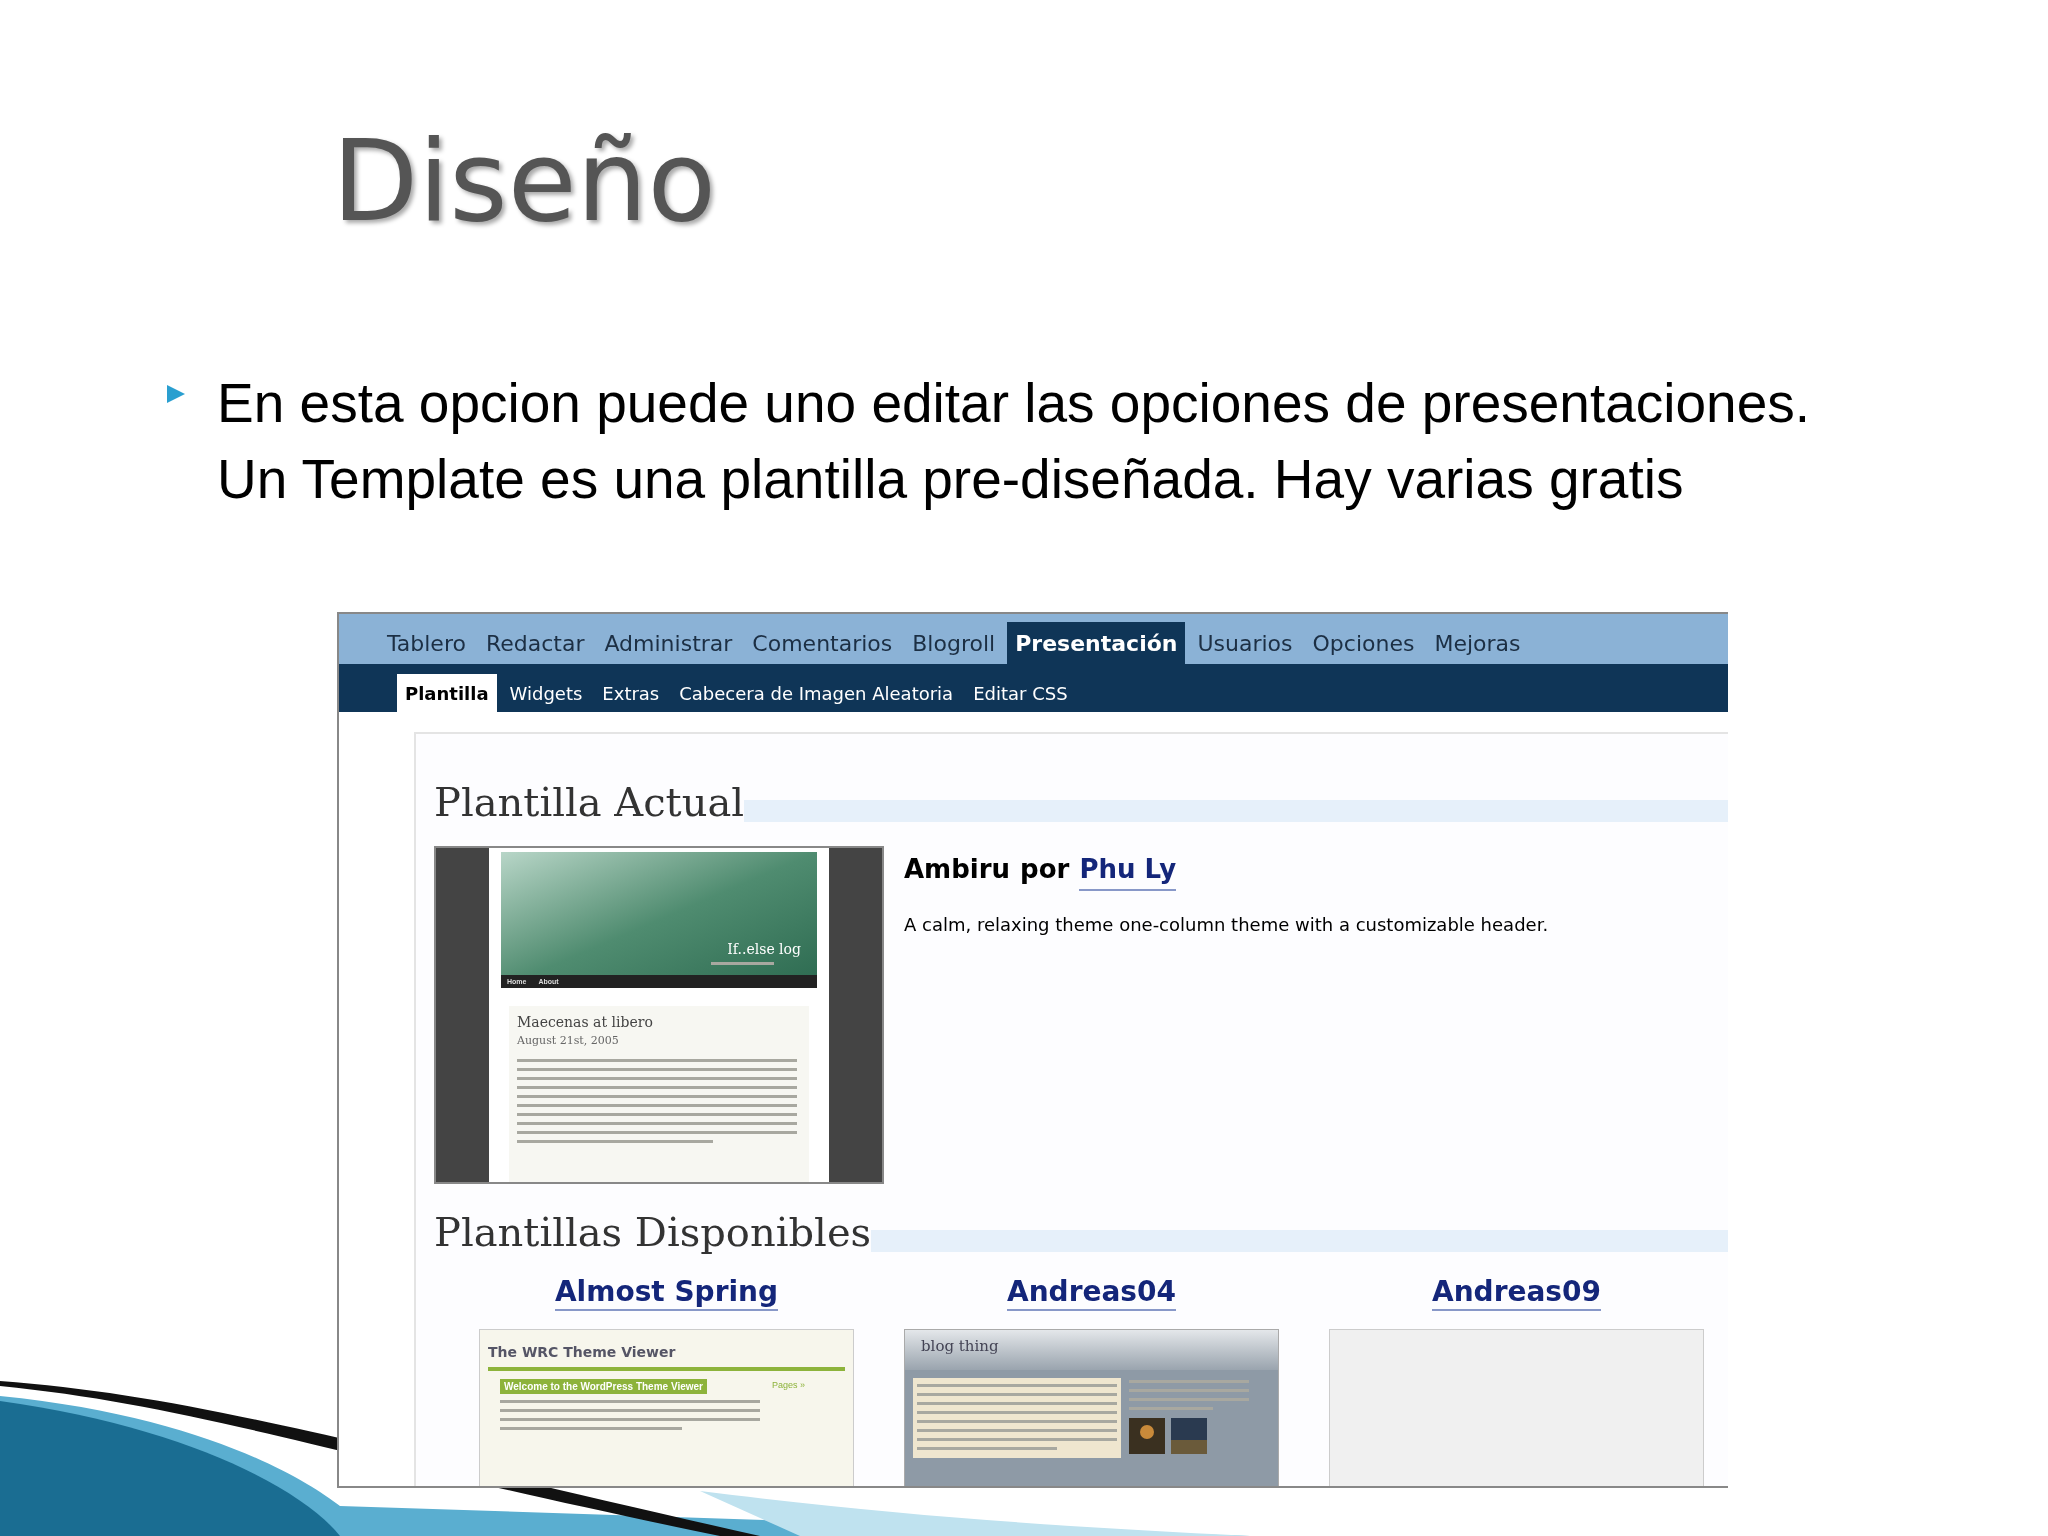 This screenshot has width=2048, height=1536. I want to click on submenu-tab: Widgets, so click(546, 693).